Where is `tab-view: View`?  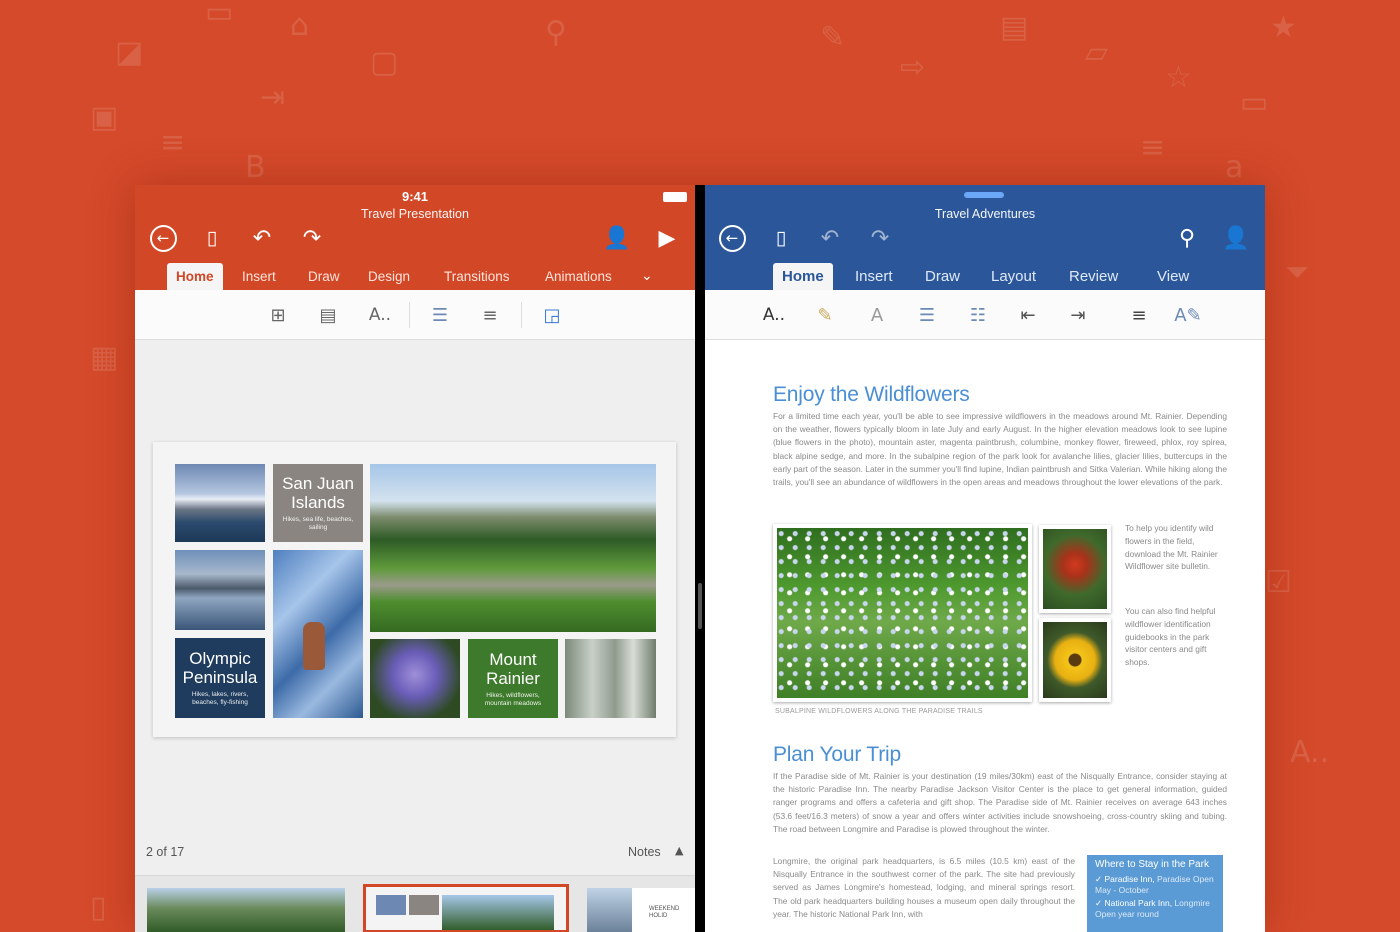 tab-view: View is located at coordinates (1173, 276).